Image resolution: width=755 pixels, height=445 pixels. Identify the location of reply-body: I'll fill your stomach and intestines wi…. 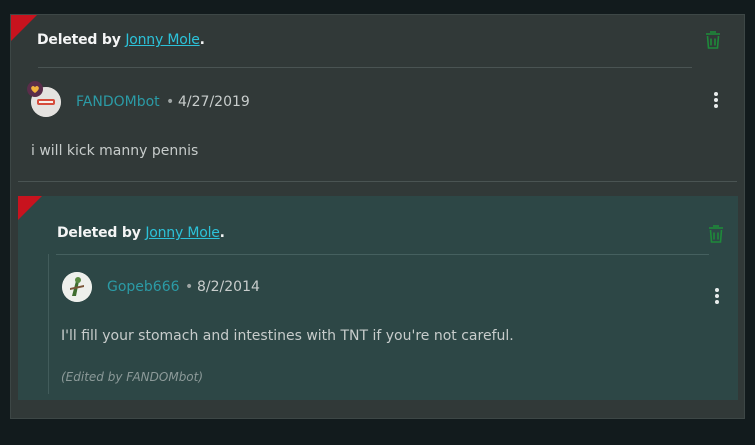
(287, 336).